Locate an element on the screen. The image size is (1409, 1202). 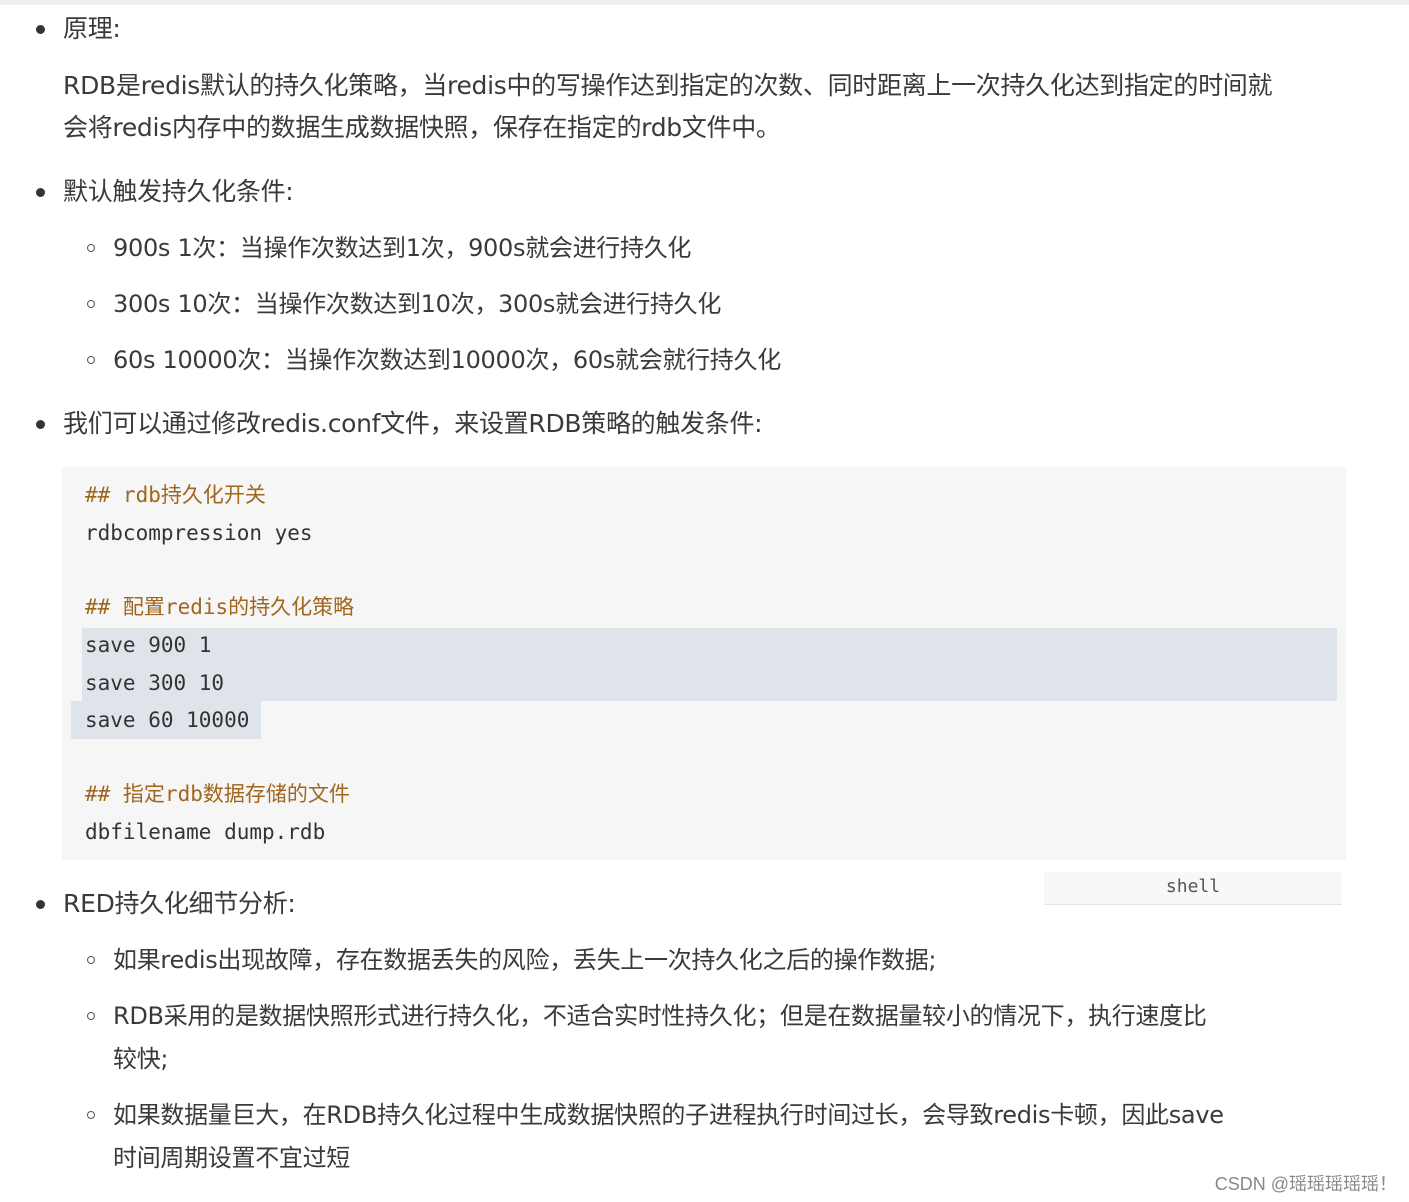
analysis-item: 如果redis出现故障，存在数据丢失的风险，丢失上一次持久化之后的操作数据; is located at coordinates (525, 960).